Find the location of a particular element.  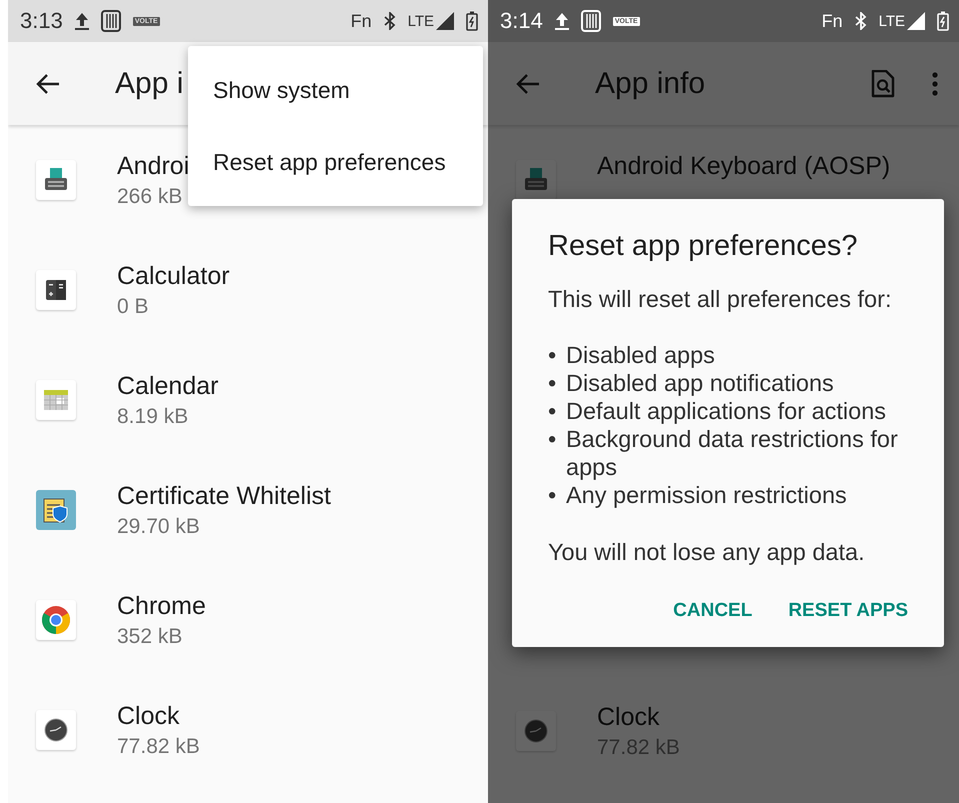

app-name: Calendar is located at coordinates (167, 386).